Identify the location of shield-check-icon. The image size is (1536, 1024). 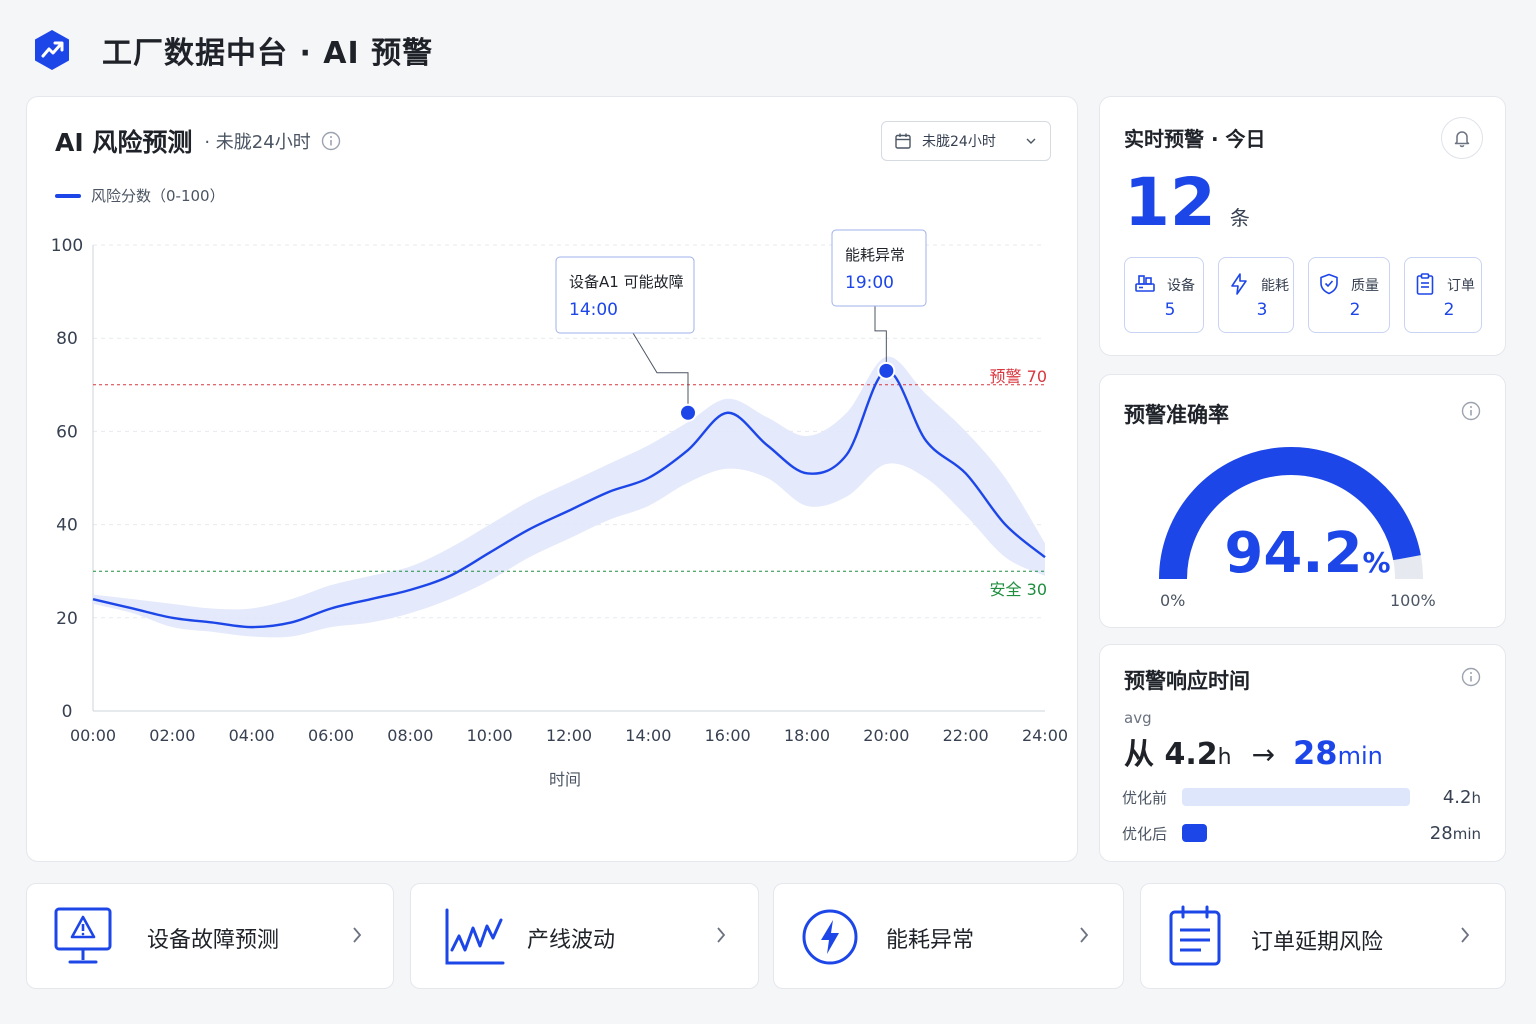
(1329, 284).